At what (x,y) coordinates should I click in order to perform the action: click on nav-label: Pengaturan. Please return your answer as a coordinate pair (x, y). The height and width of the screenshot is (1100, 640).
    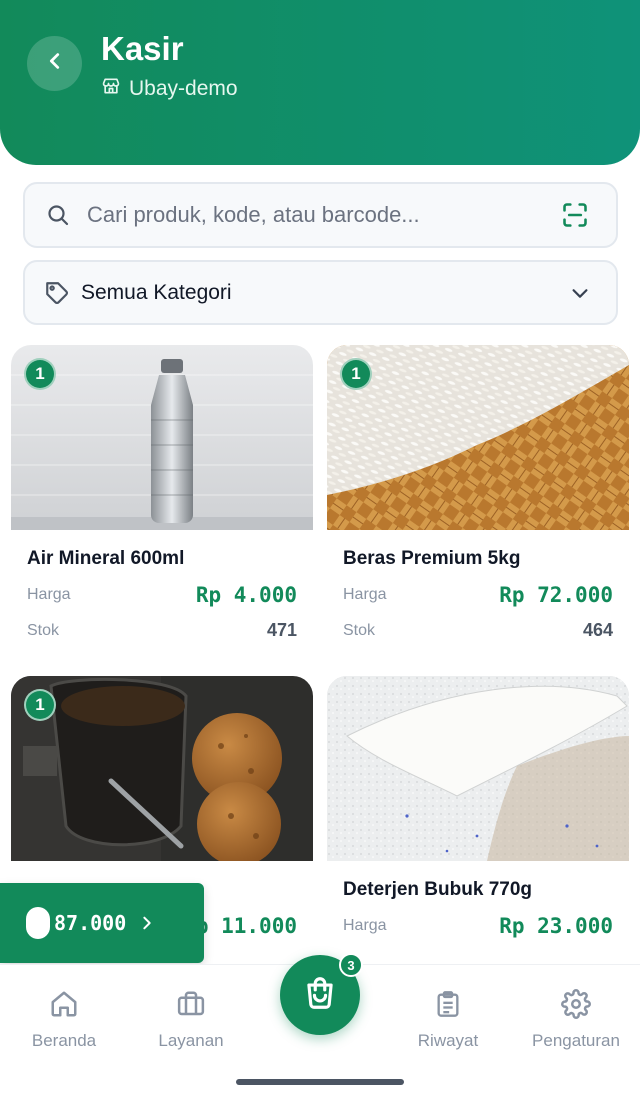
    Looking at the image, I should click on (576, 1040).